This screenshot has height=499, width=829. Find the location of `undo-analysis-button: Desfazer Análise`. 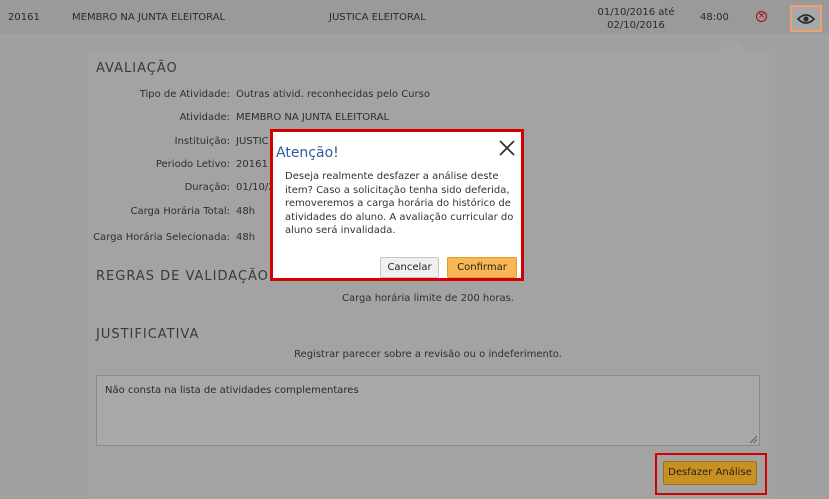

undo-analysis-button: Desfazer Análise is located at coordinates (710, 473).